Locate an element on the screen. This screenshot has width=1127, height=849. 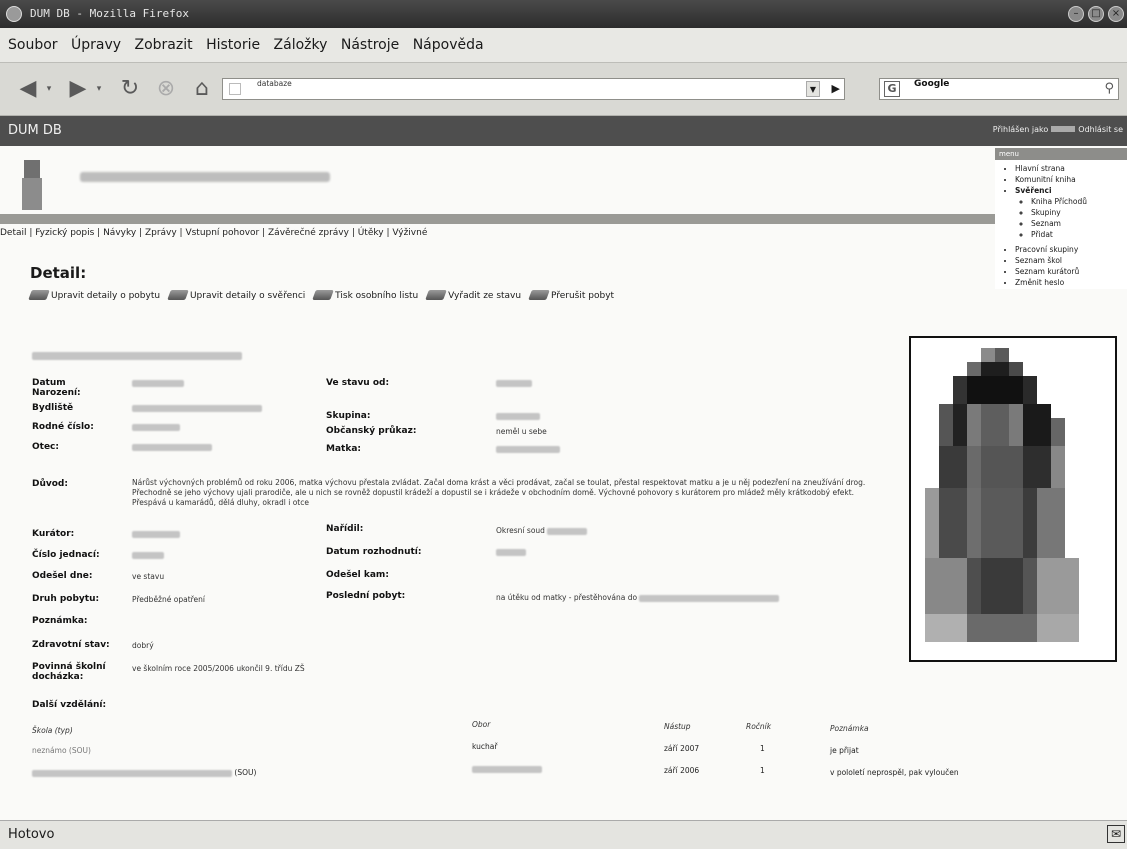
back-dropdown-icon: ▾ is located at coordinates (49, 89).